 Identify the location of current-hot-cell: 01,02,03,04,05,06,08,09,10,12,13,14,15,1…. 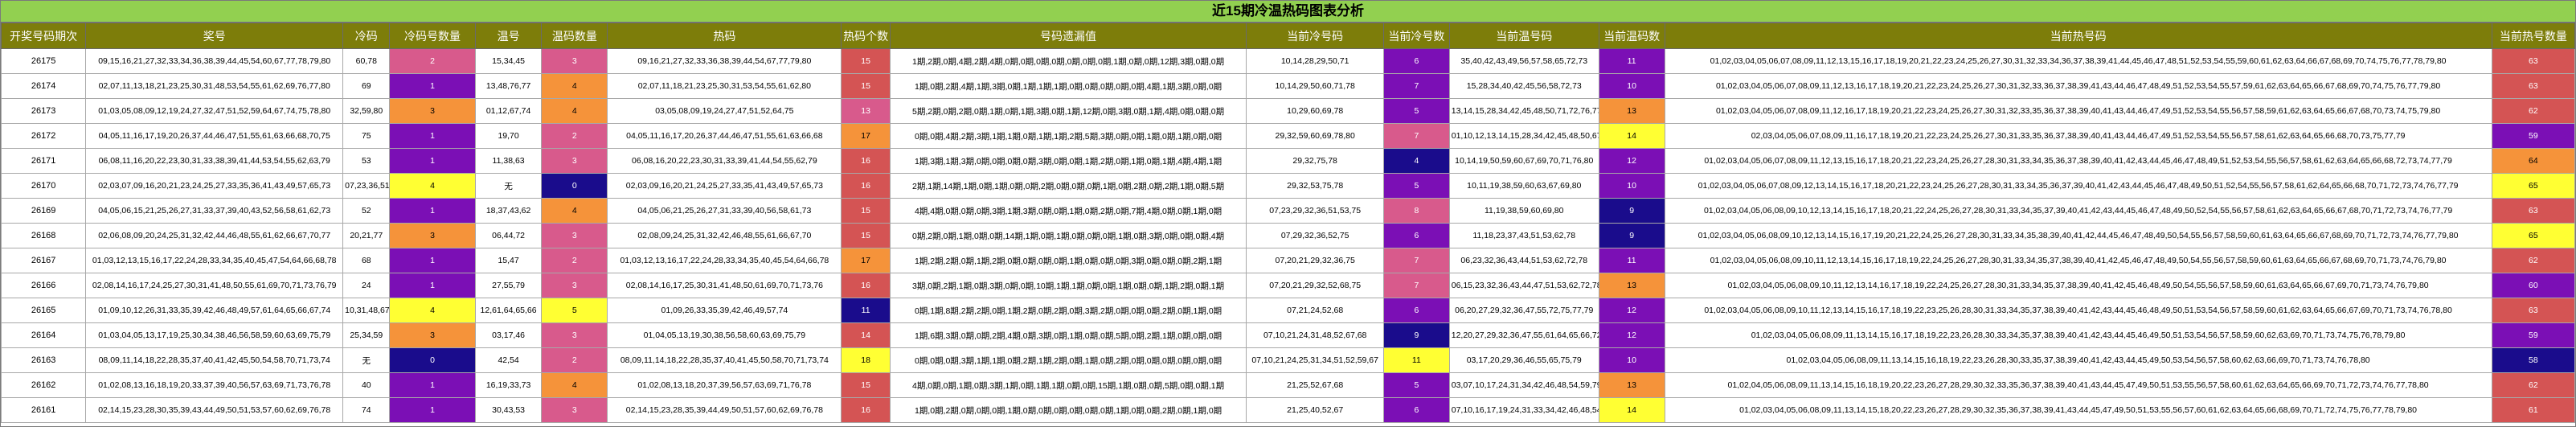
(2078, 211).